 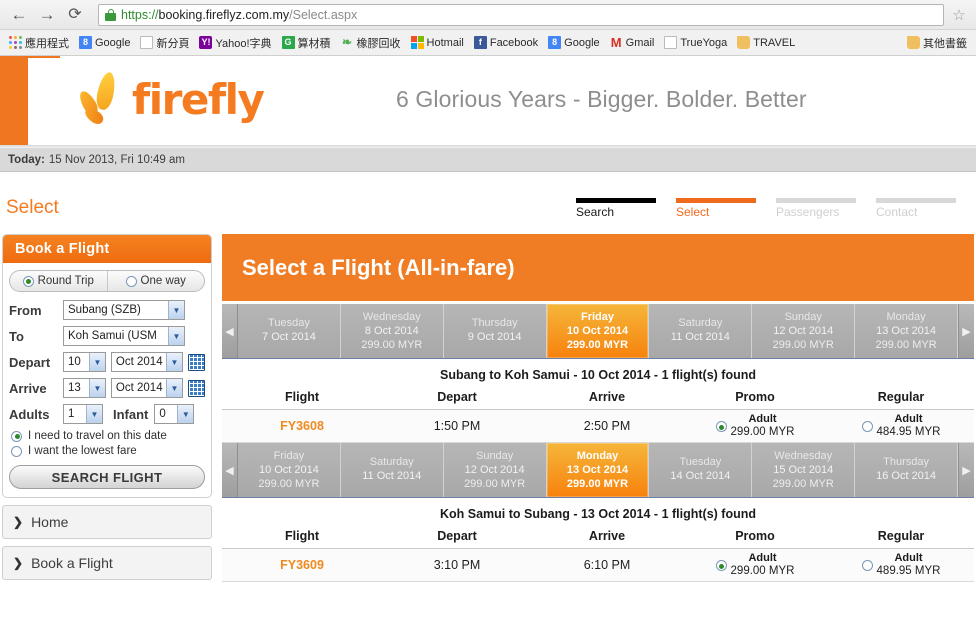 I want to click on date-fare: 299.00 MYR, so click(x=803, y=483).